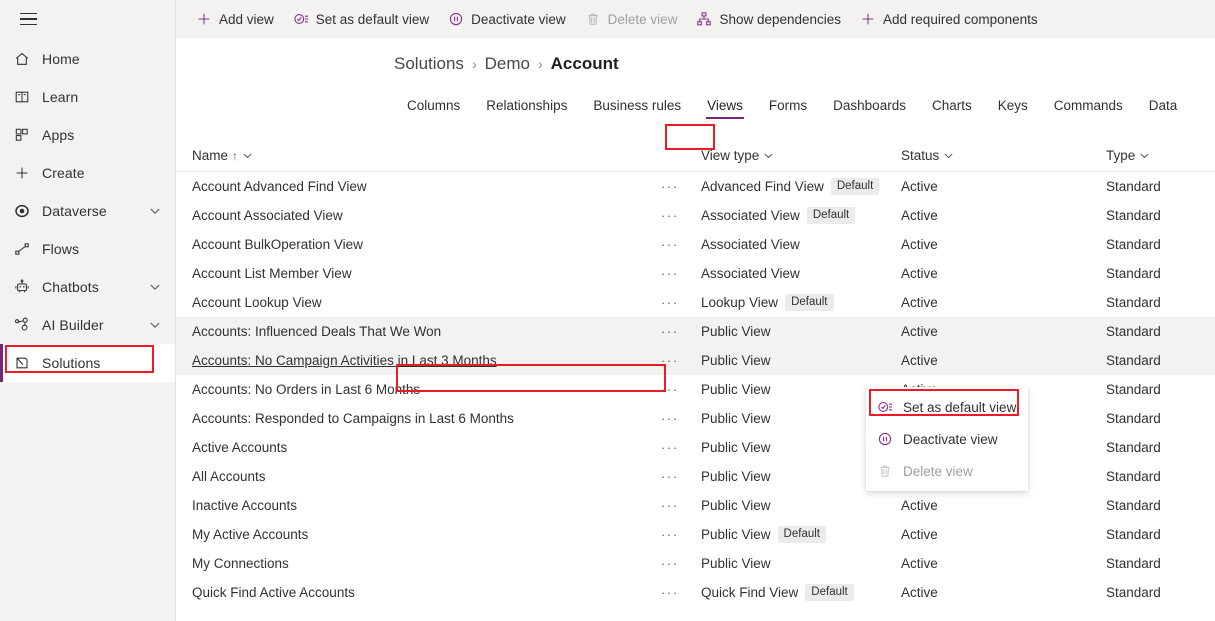  Describe the element at coordinates (418, 215) in the screenshot. I see `row-name-cell: Account Associated View` at that location.